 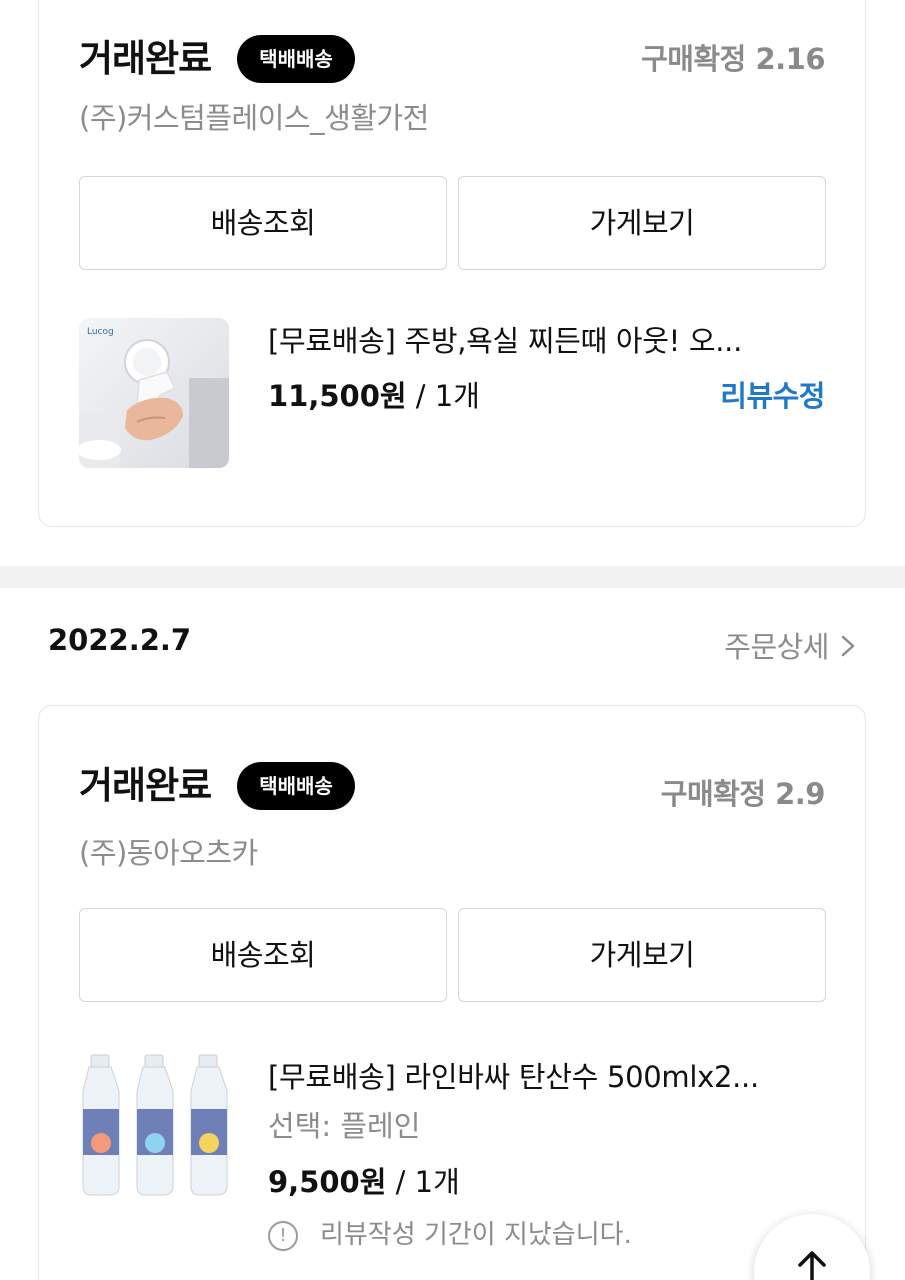 I want to click on order-status-row: 거래완료 택배배송 구매확정 2.9, so click(x=452, y=786).